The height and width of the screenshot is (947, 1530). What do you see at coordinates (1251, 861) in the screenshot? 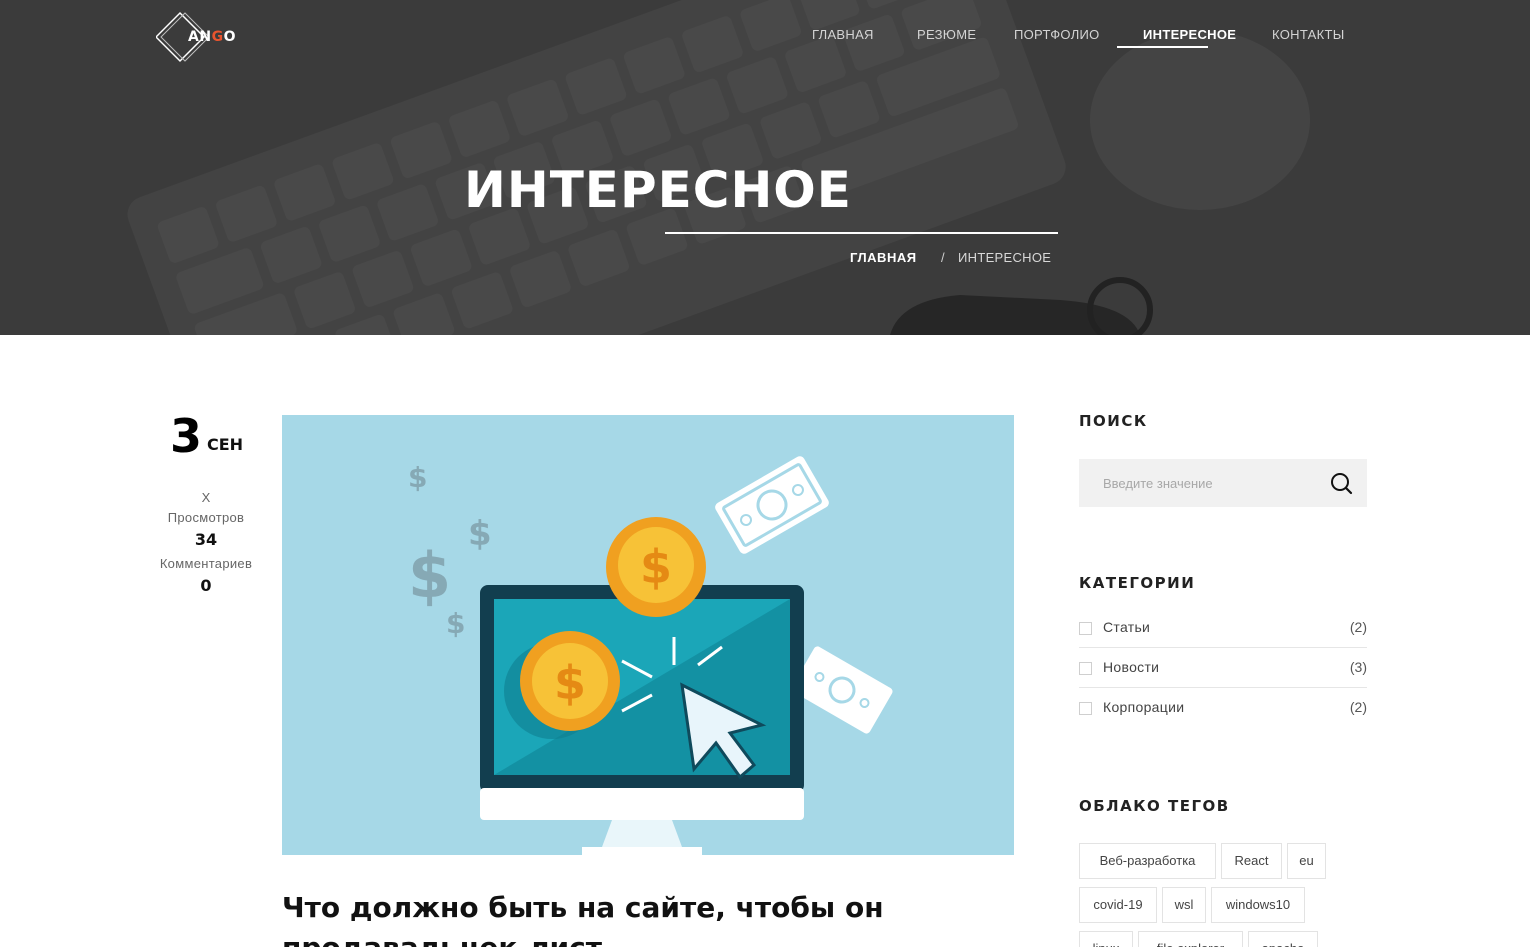
I see `tag-link: React` at bounding box center [1251, 861].